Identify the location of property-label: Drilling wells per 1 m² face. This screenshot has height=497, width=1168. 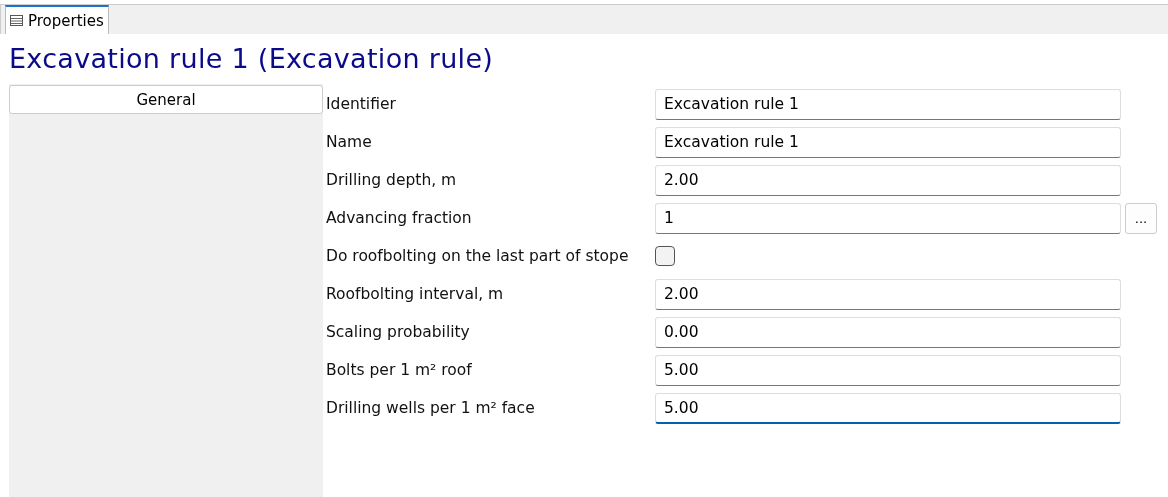
(431, 408).